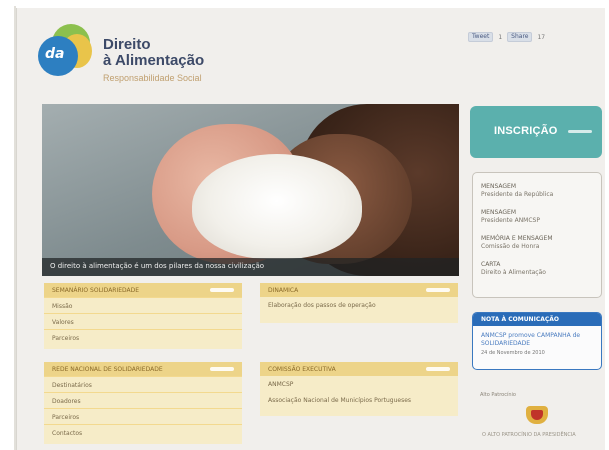 This screenshot has width=609, height=450. Describe the element at coordinates (143, 305) in the screenshot. I see `panel-item: Missão` at that location.